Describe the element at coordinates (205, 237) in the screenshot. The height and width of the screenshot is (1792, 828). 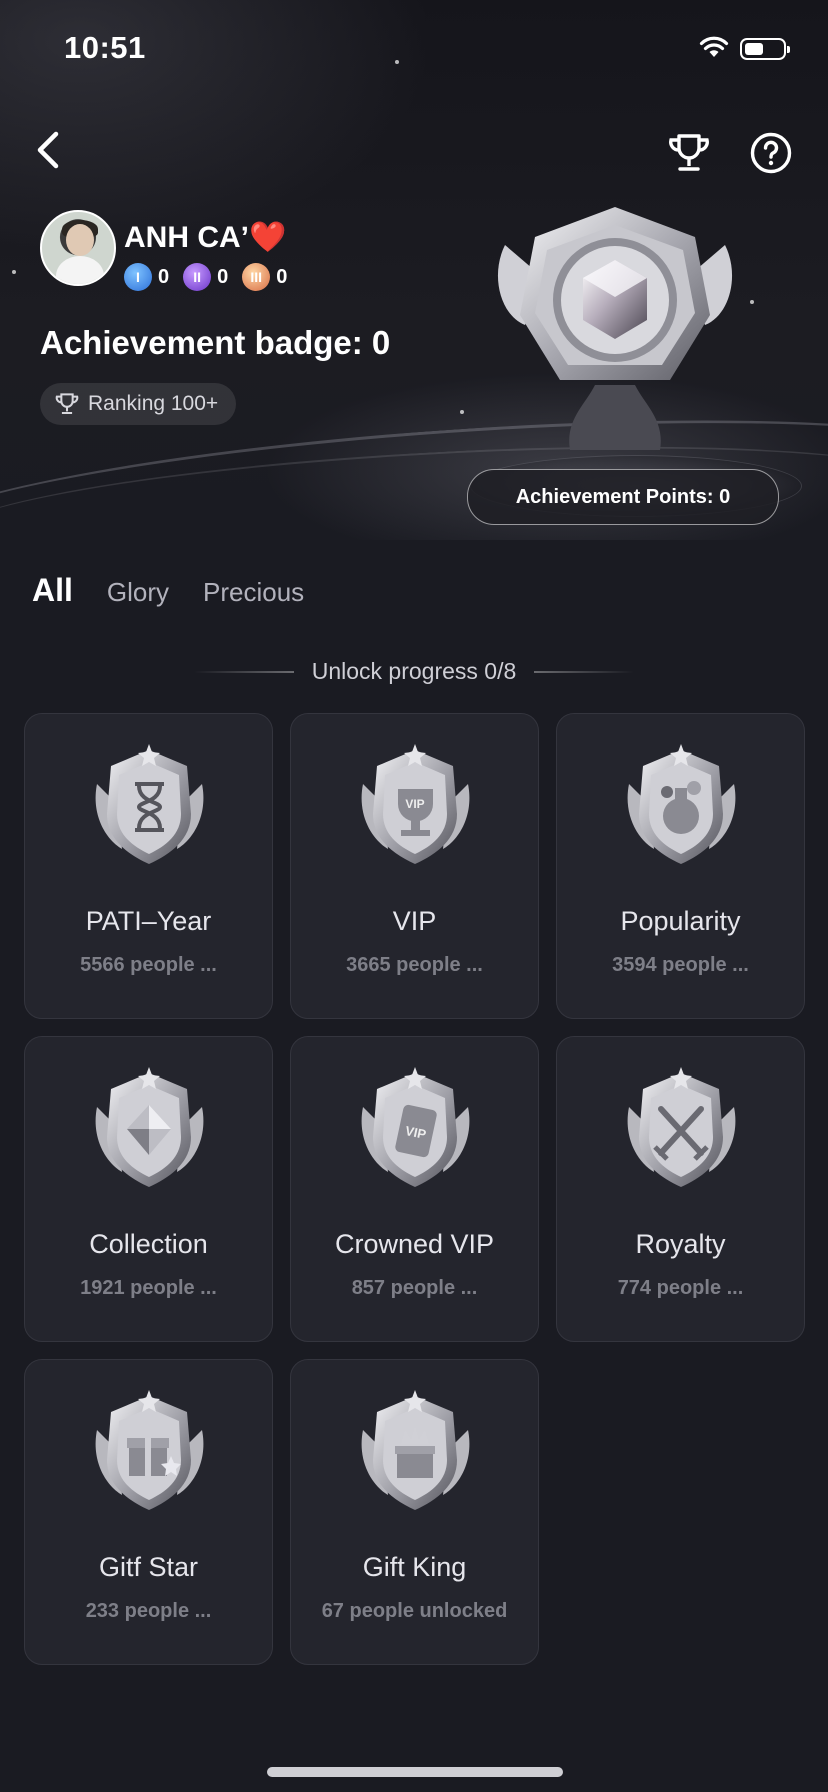
I see `username: ANH CAʼ❤️` at that location.